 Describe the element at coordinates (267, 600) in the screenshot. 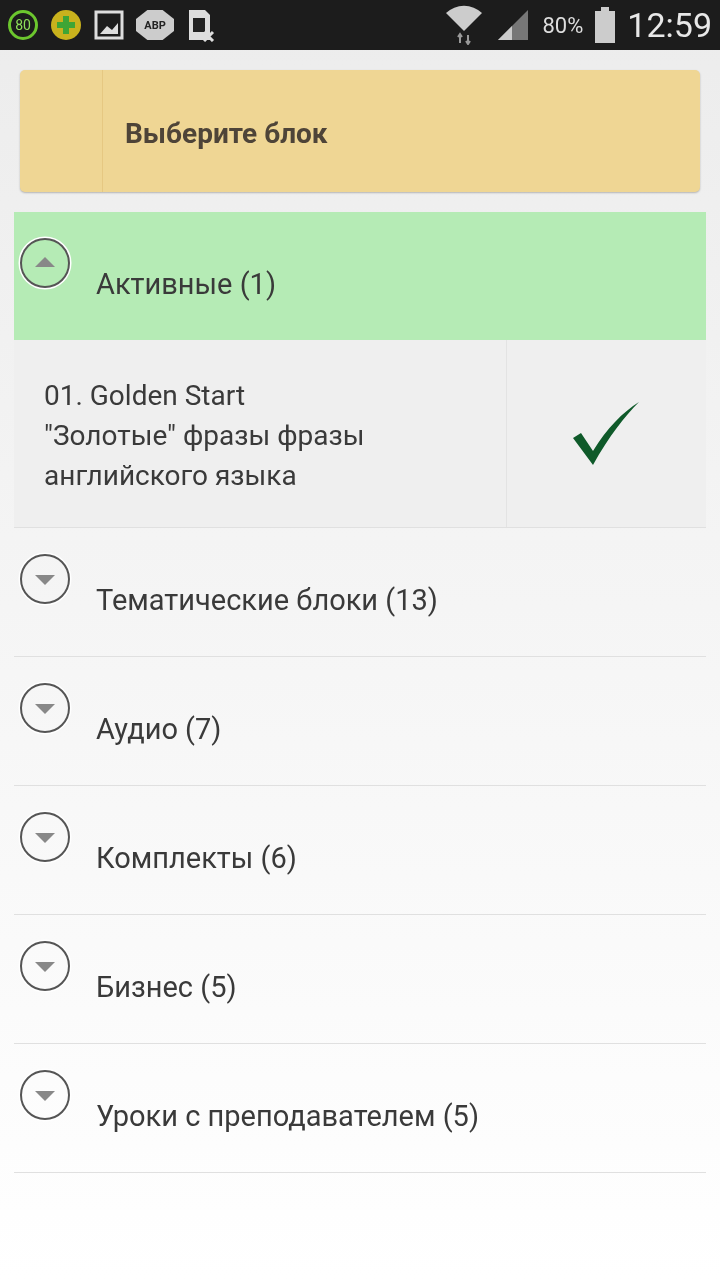

I see `group-label: Тематические блоки (13)` at that location.